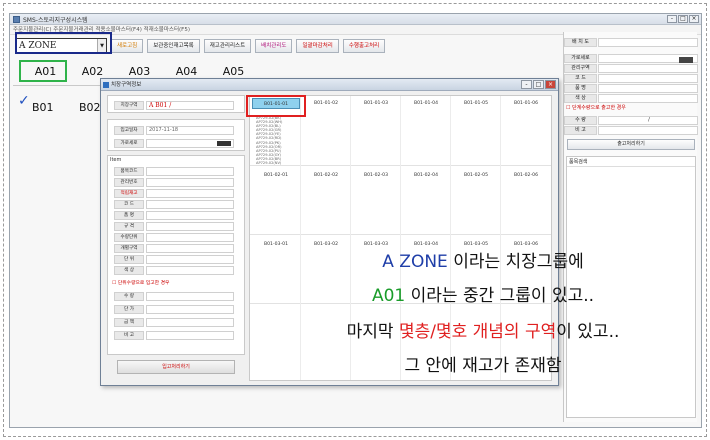  I want to click on form-label: 수 량, so click(129, 296).